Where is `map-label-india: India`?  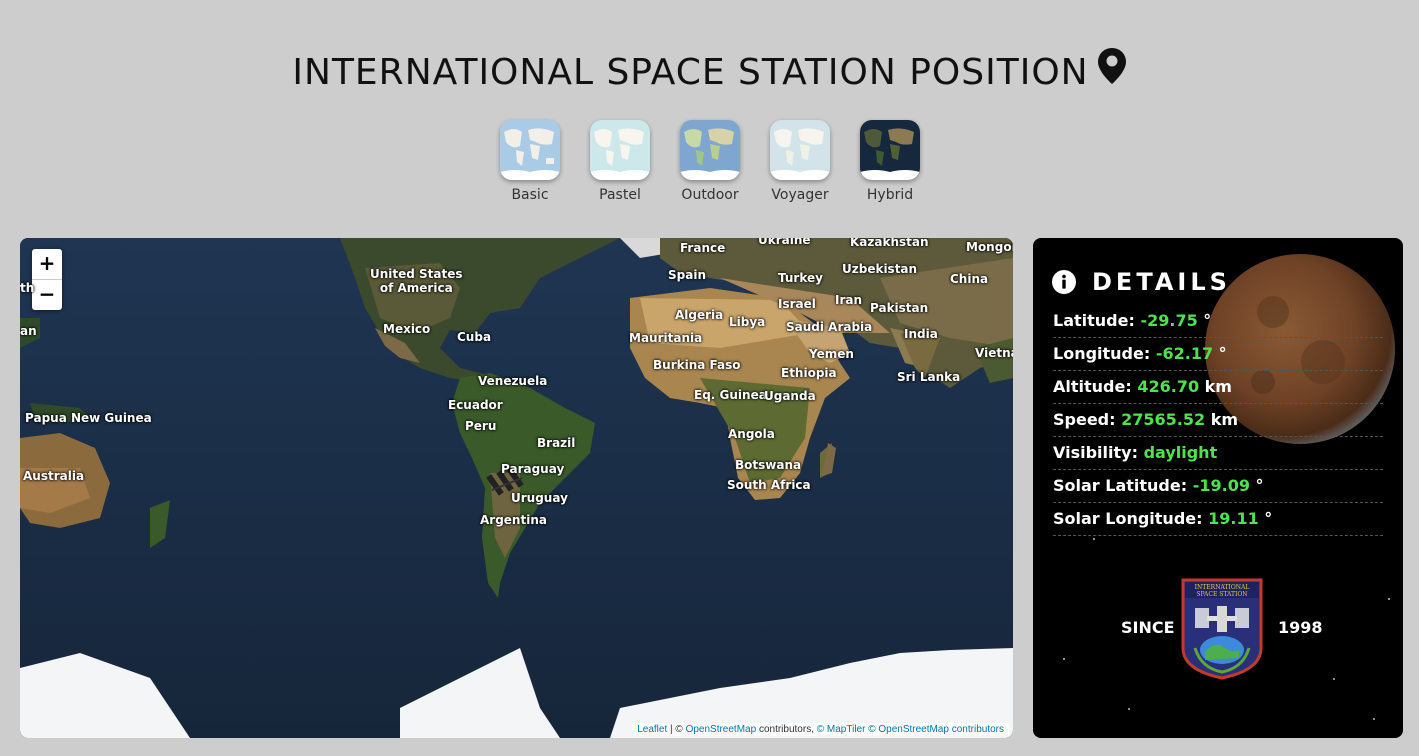 map-label-india: India is located at coordinates (921, 334).